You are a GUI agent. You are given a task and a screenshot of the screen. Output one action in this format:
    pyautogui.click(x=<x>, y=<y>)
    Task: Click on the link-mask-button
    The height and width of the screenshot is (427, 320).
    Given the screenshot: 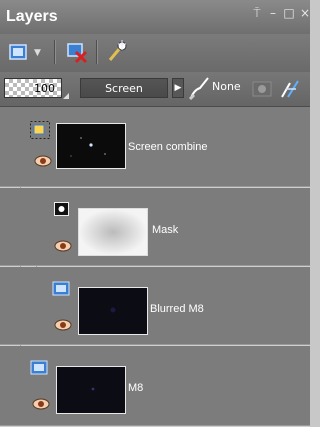 What is the action you would take?
    pyautogui.click(x=262, y=89)
    